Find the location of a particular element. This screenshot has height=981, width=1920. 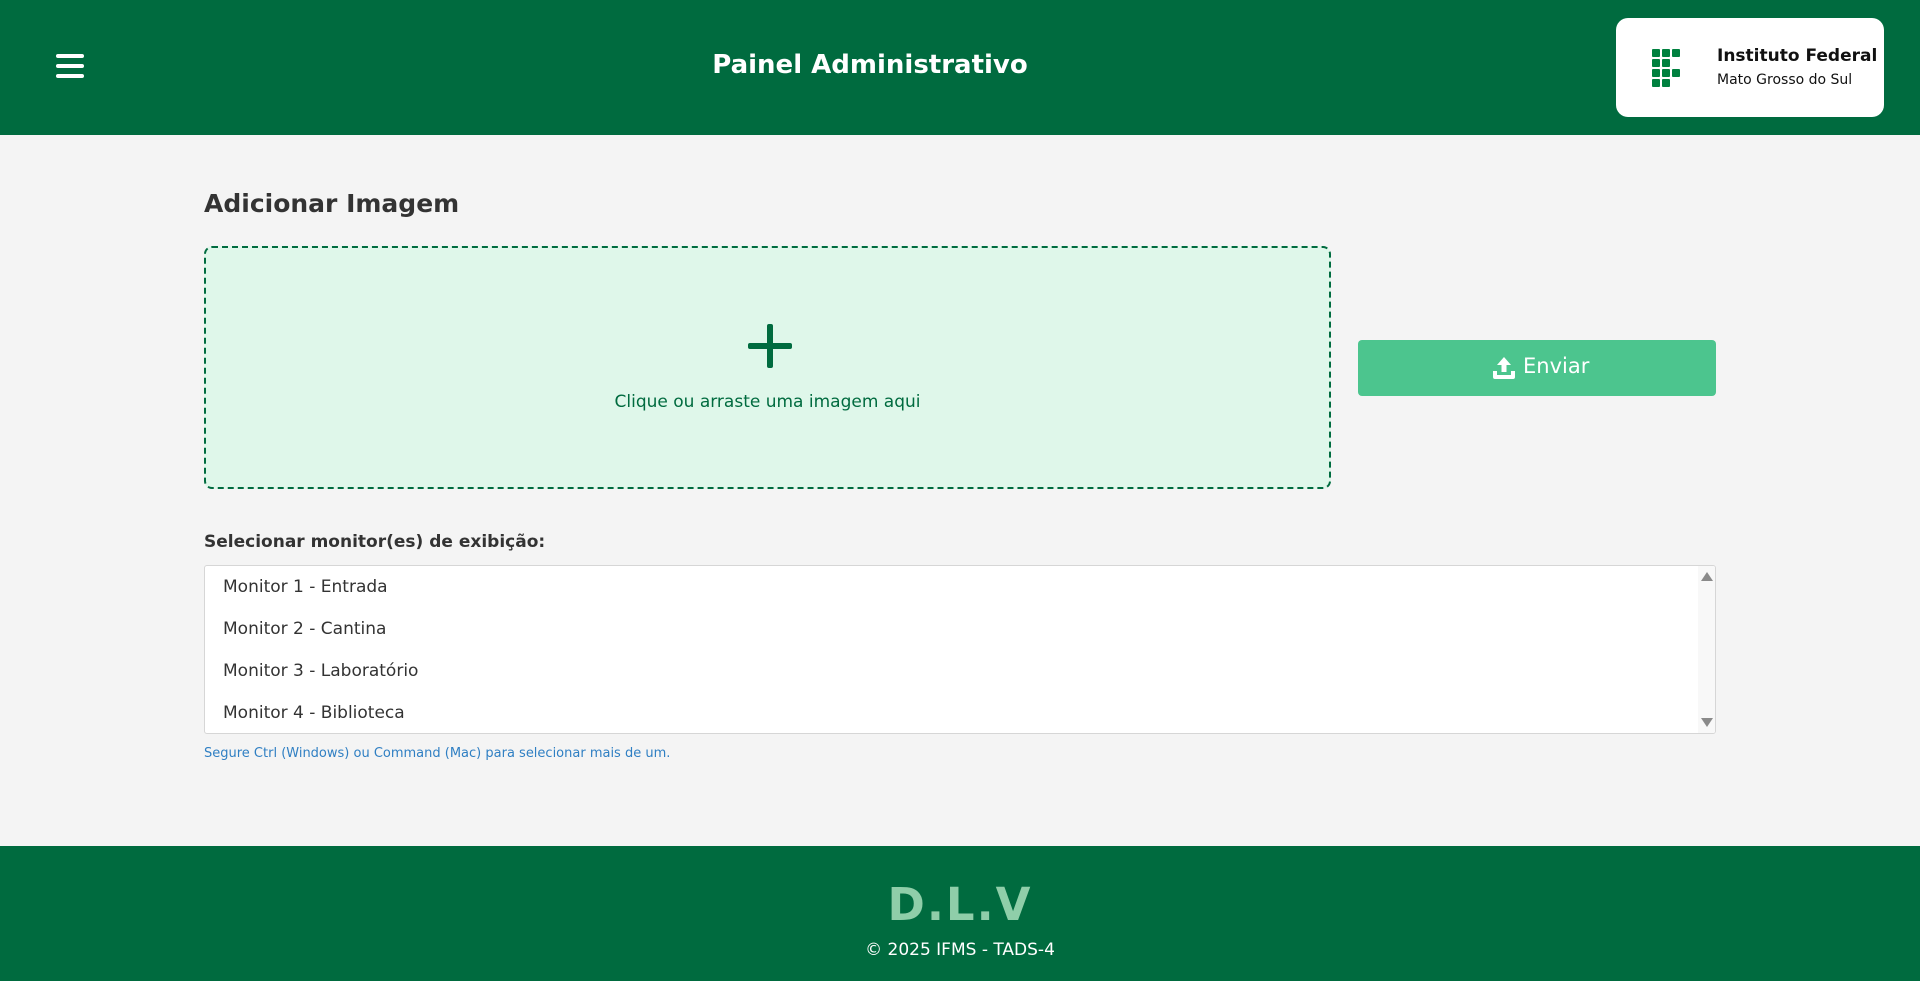

monitor-option: Monitor 1 - Entrada is located at coordinates (305, 587).